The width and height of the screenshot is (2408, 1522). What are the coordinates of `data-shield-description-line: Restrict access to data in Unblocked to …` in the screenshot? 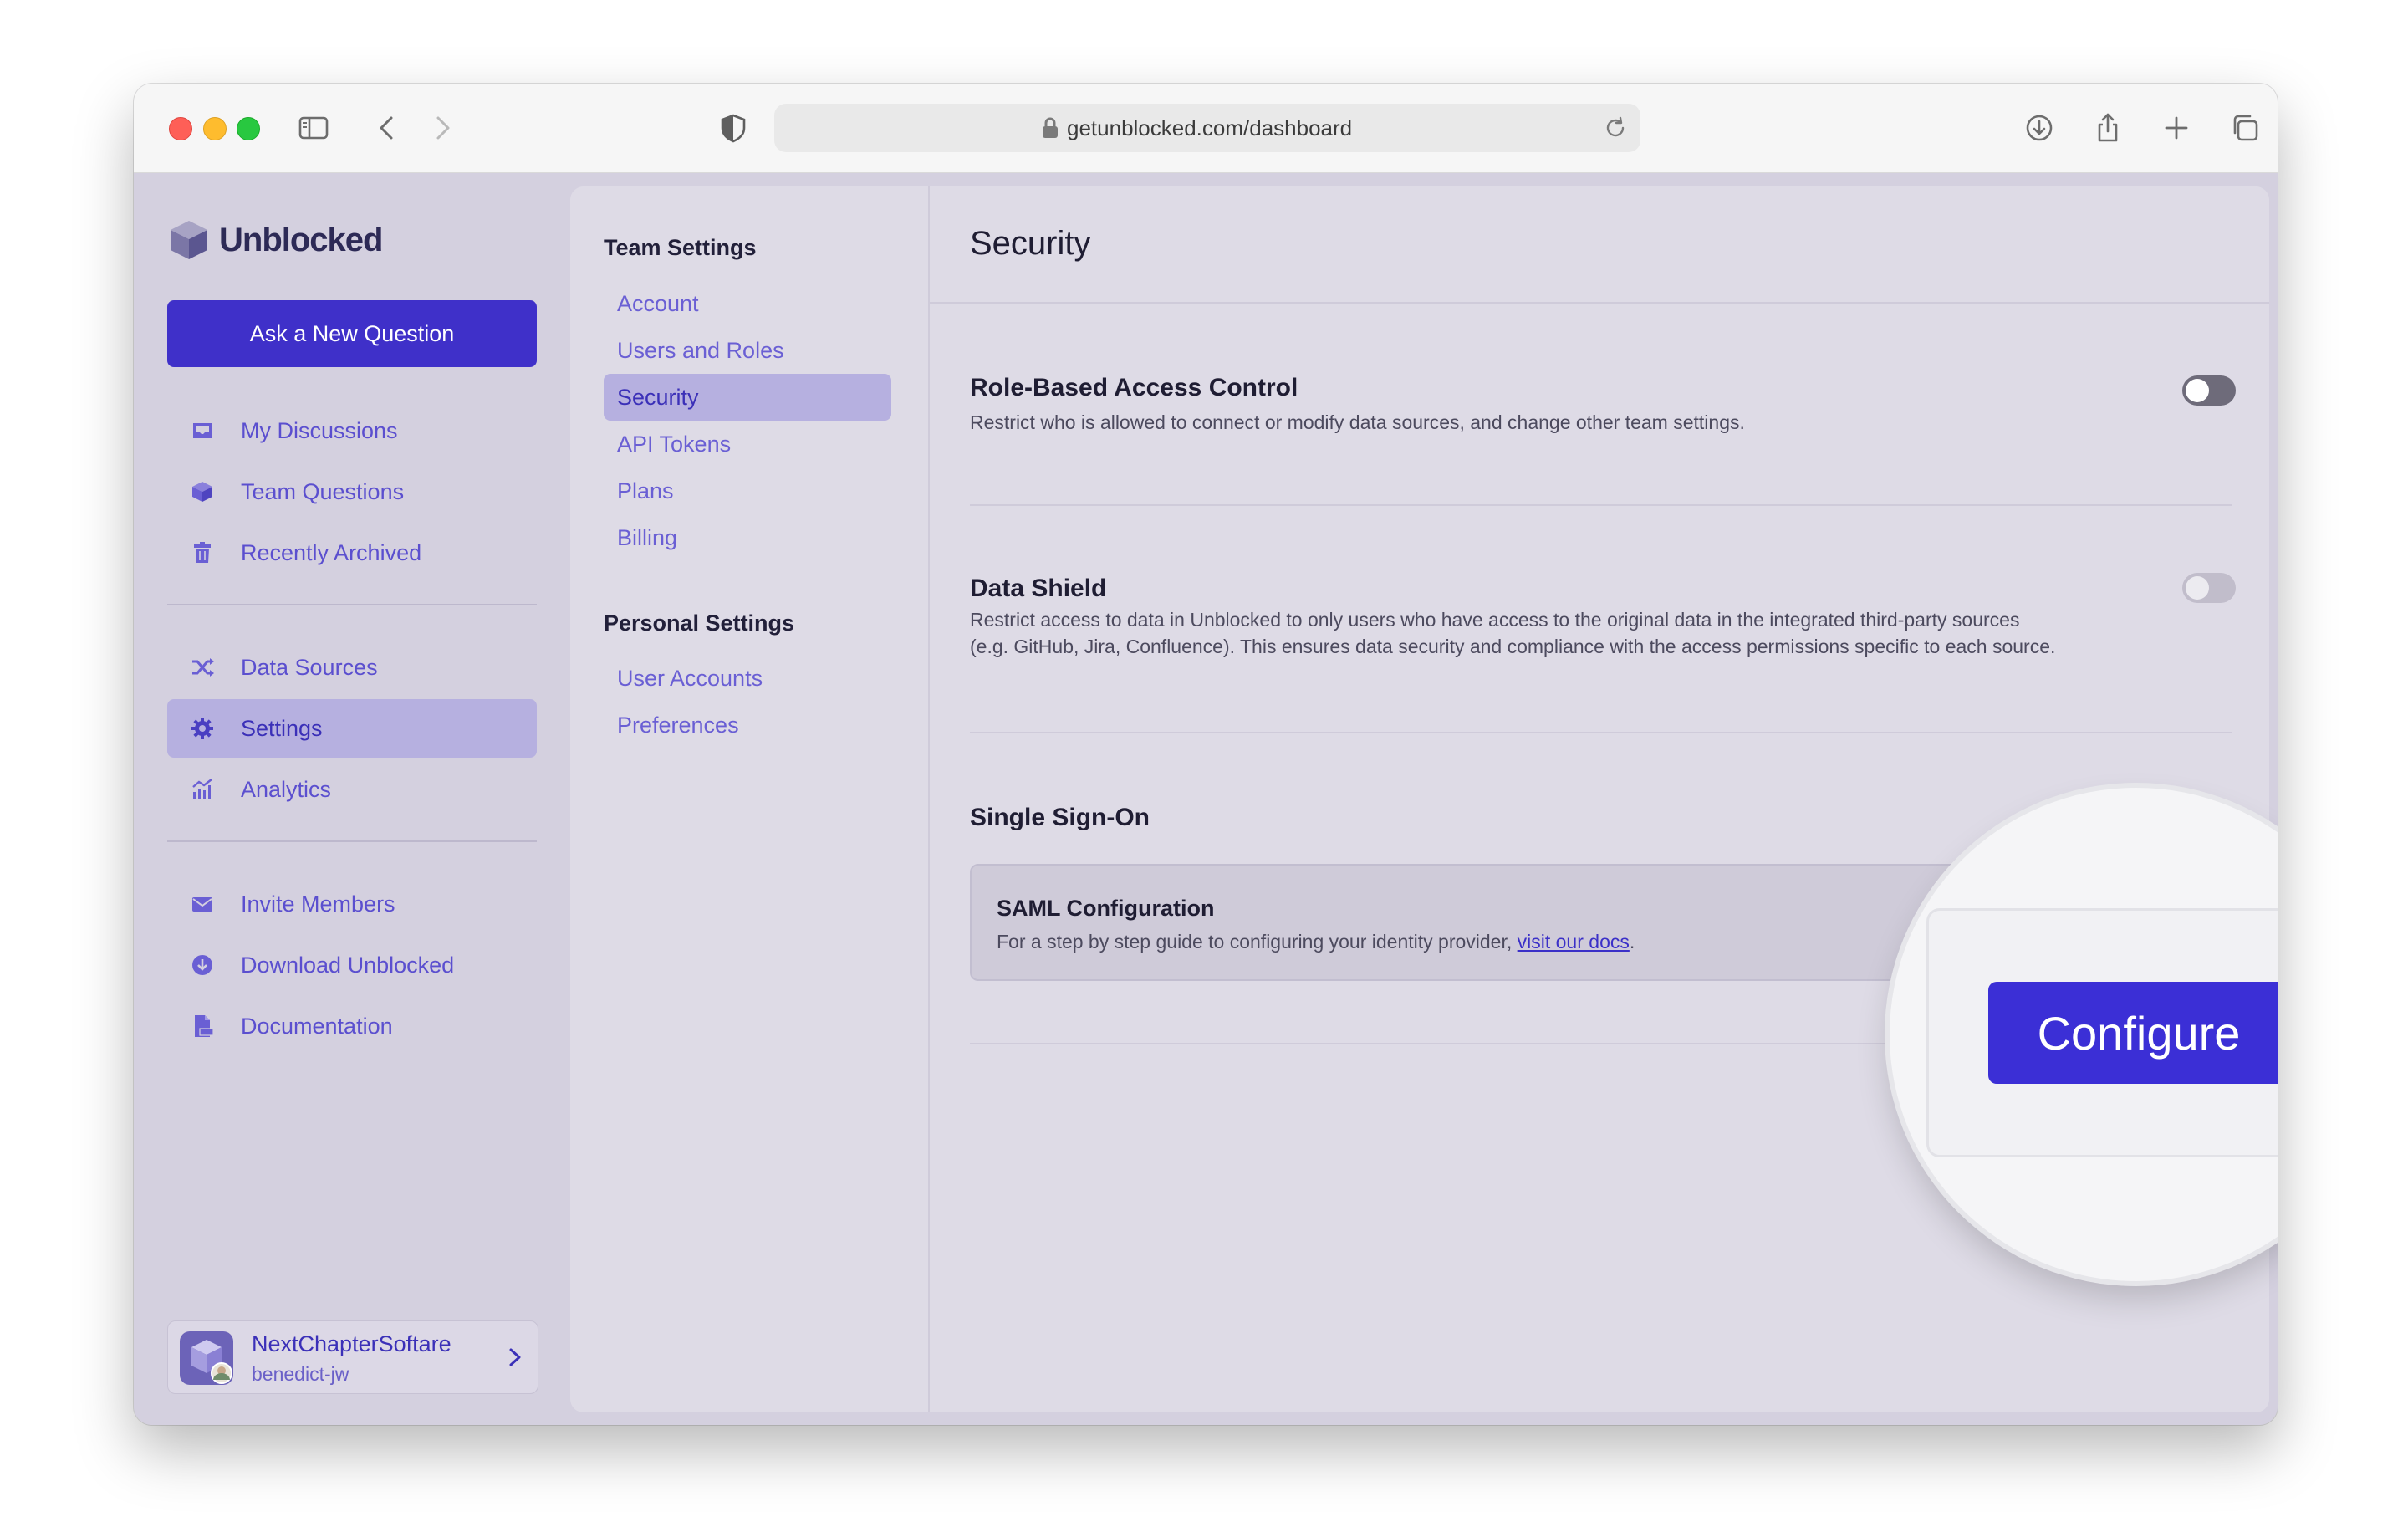 It's located at (1495, 620).